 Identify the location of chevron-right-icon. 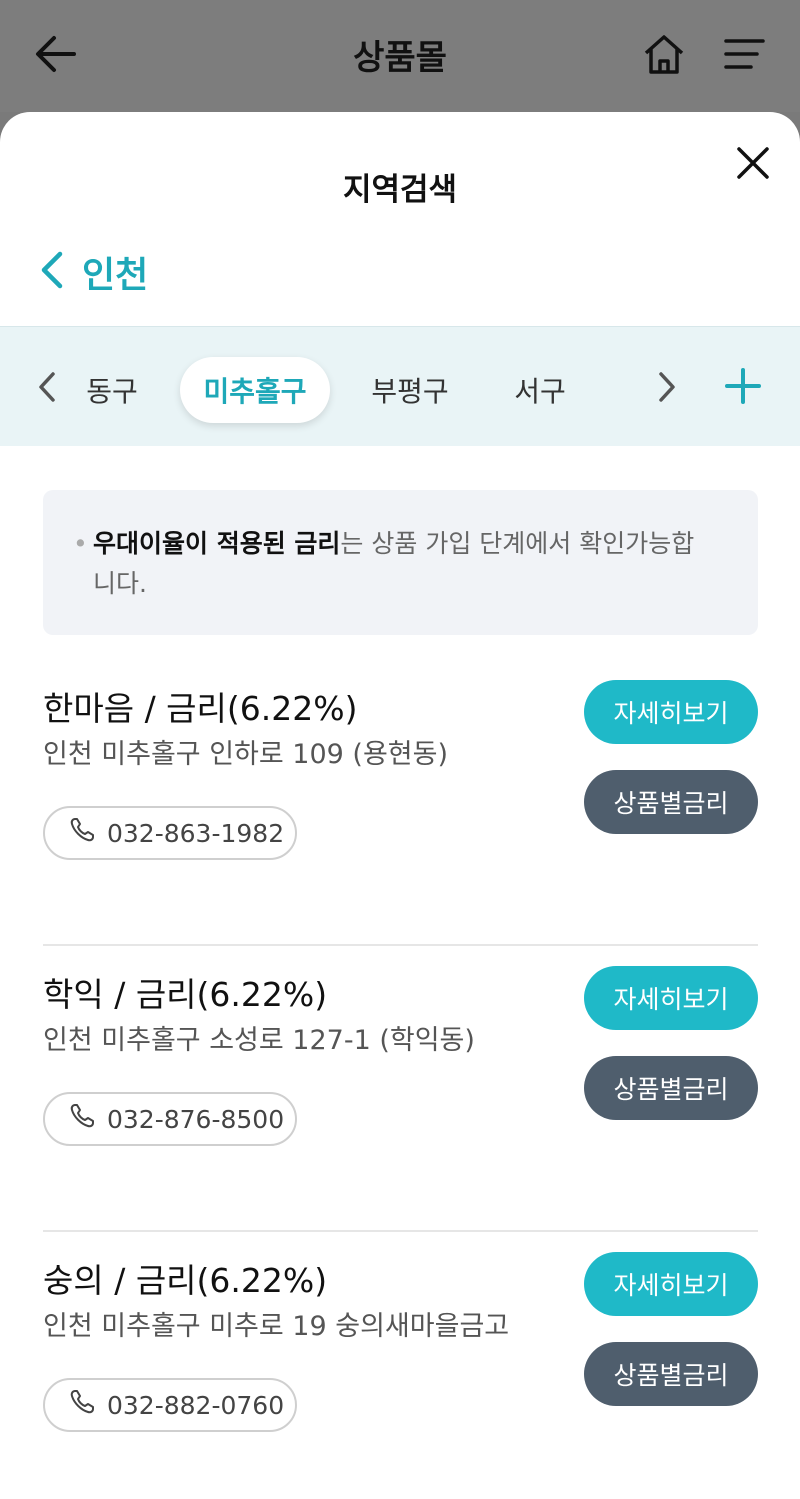
(667, 387).